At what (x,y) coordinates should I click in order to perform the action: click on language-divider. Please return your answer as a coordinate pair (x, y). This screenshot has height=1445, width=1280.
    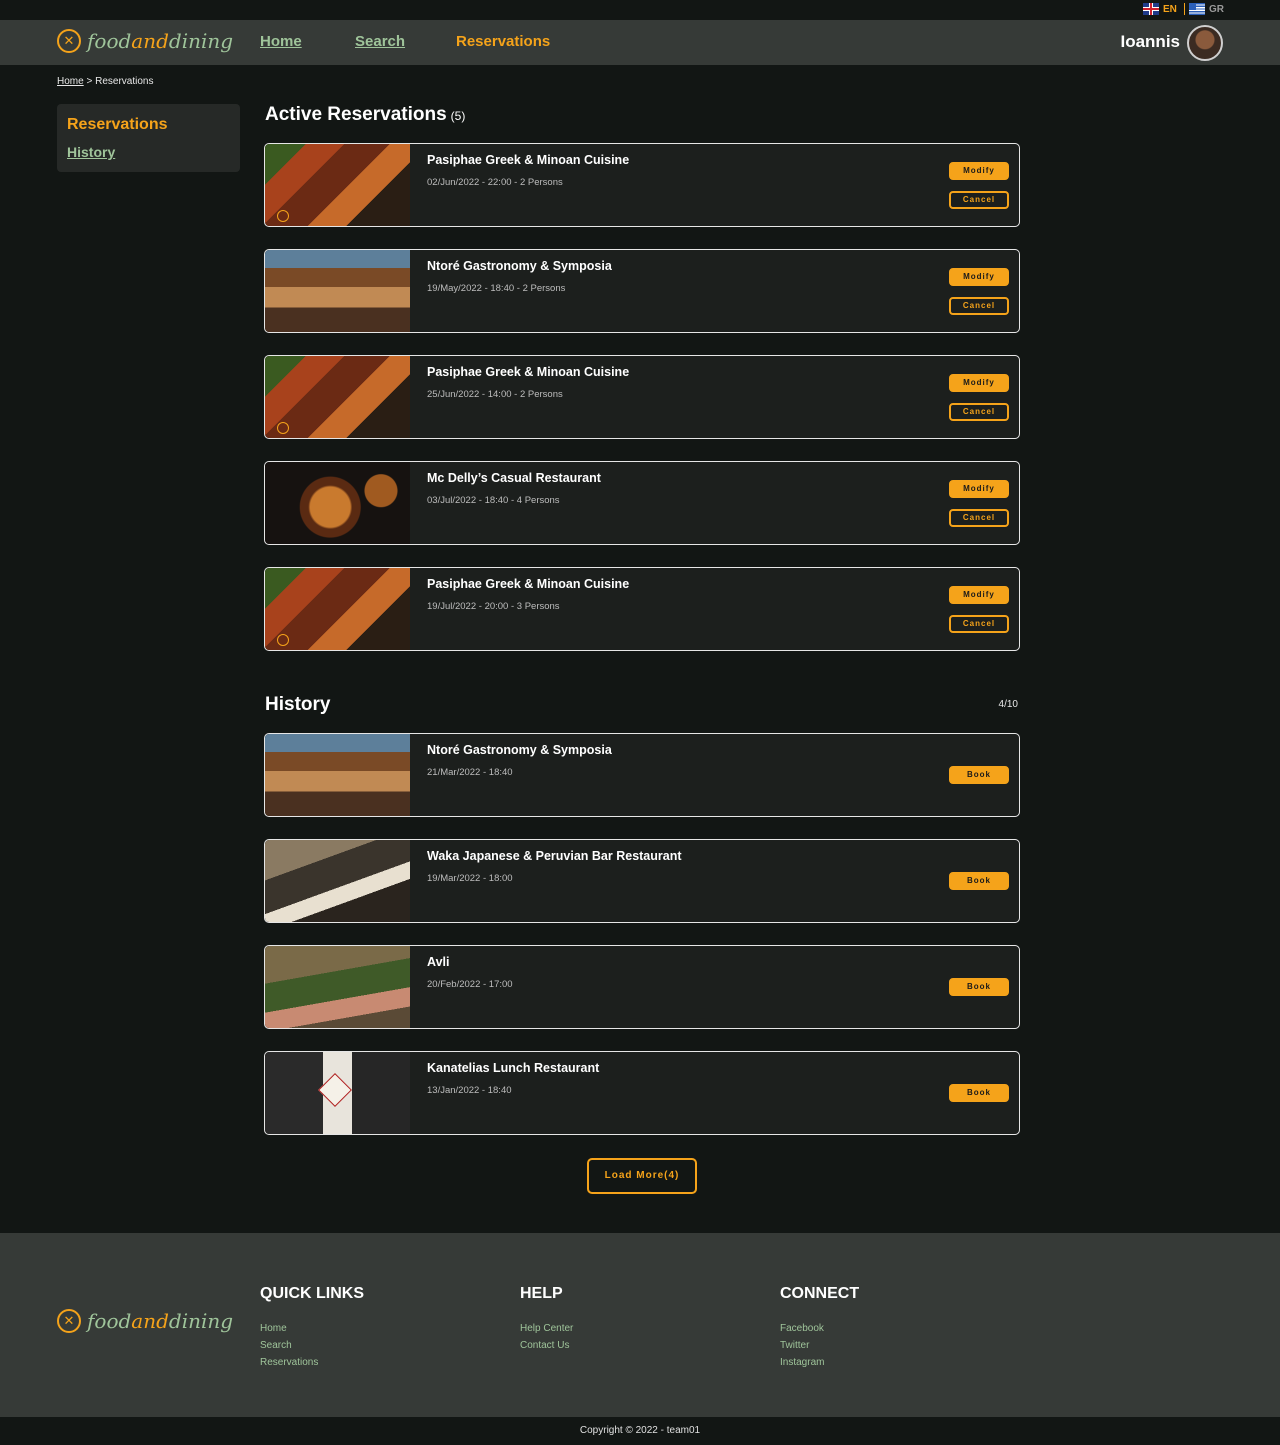
    Looking at the image, I should click on (1184, 9).